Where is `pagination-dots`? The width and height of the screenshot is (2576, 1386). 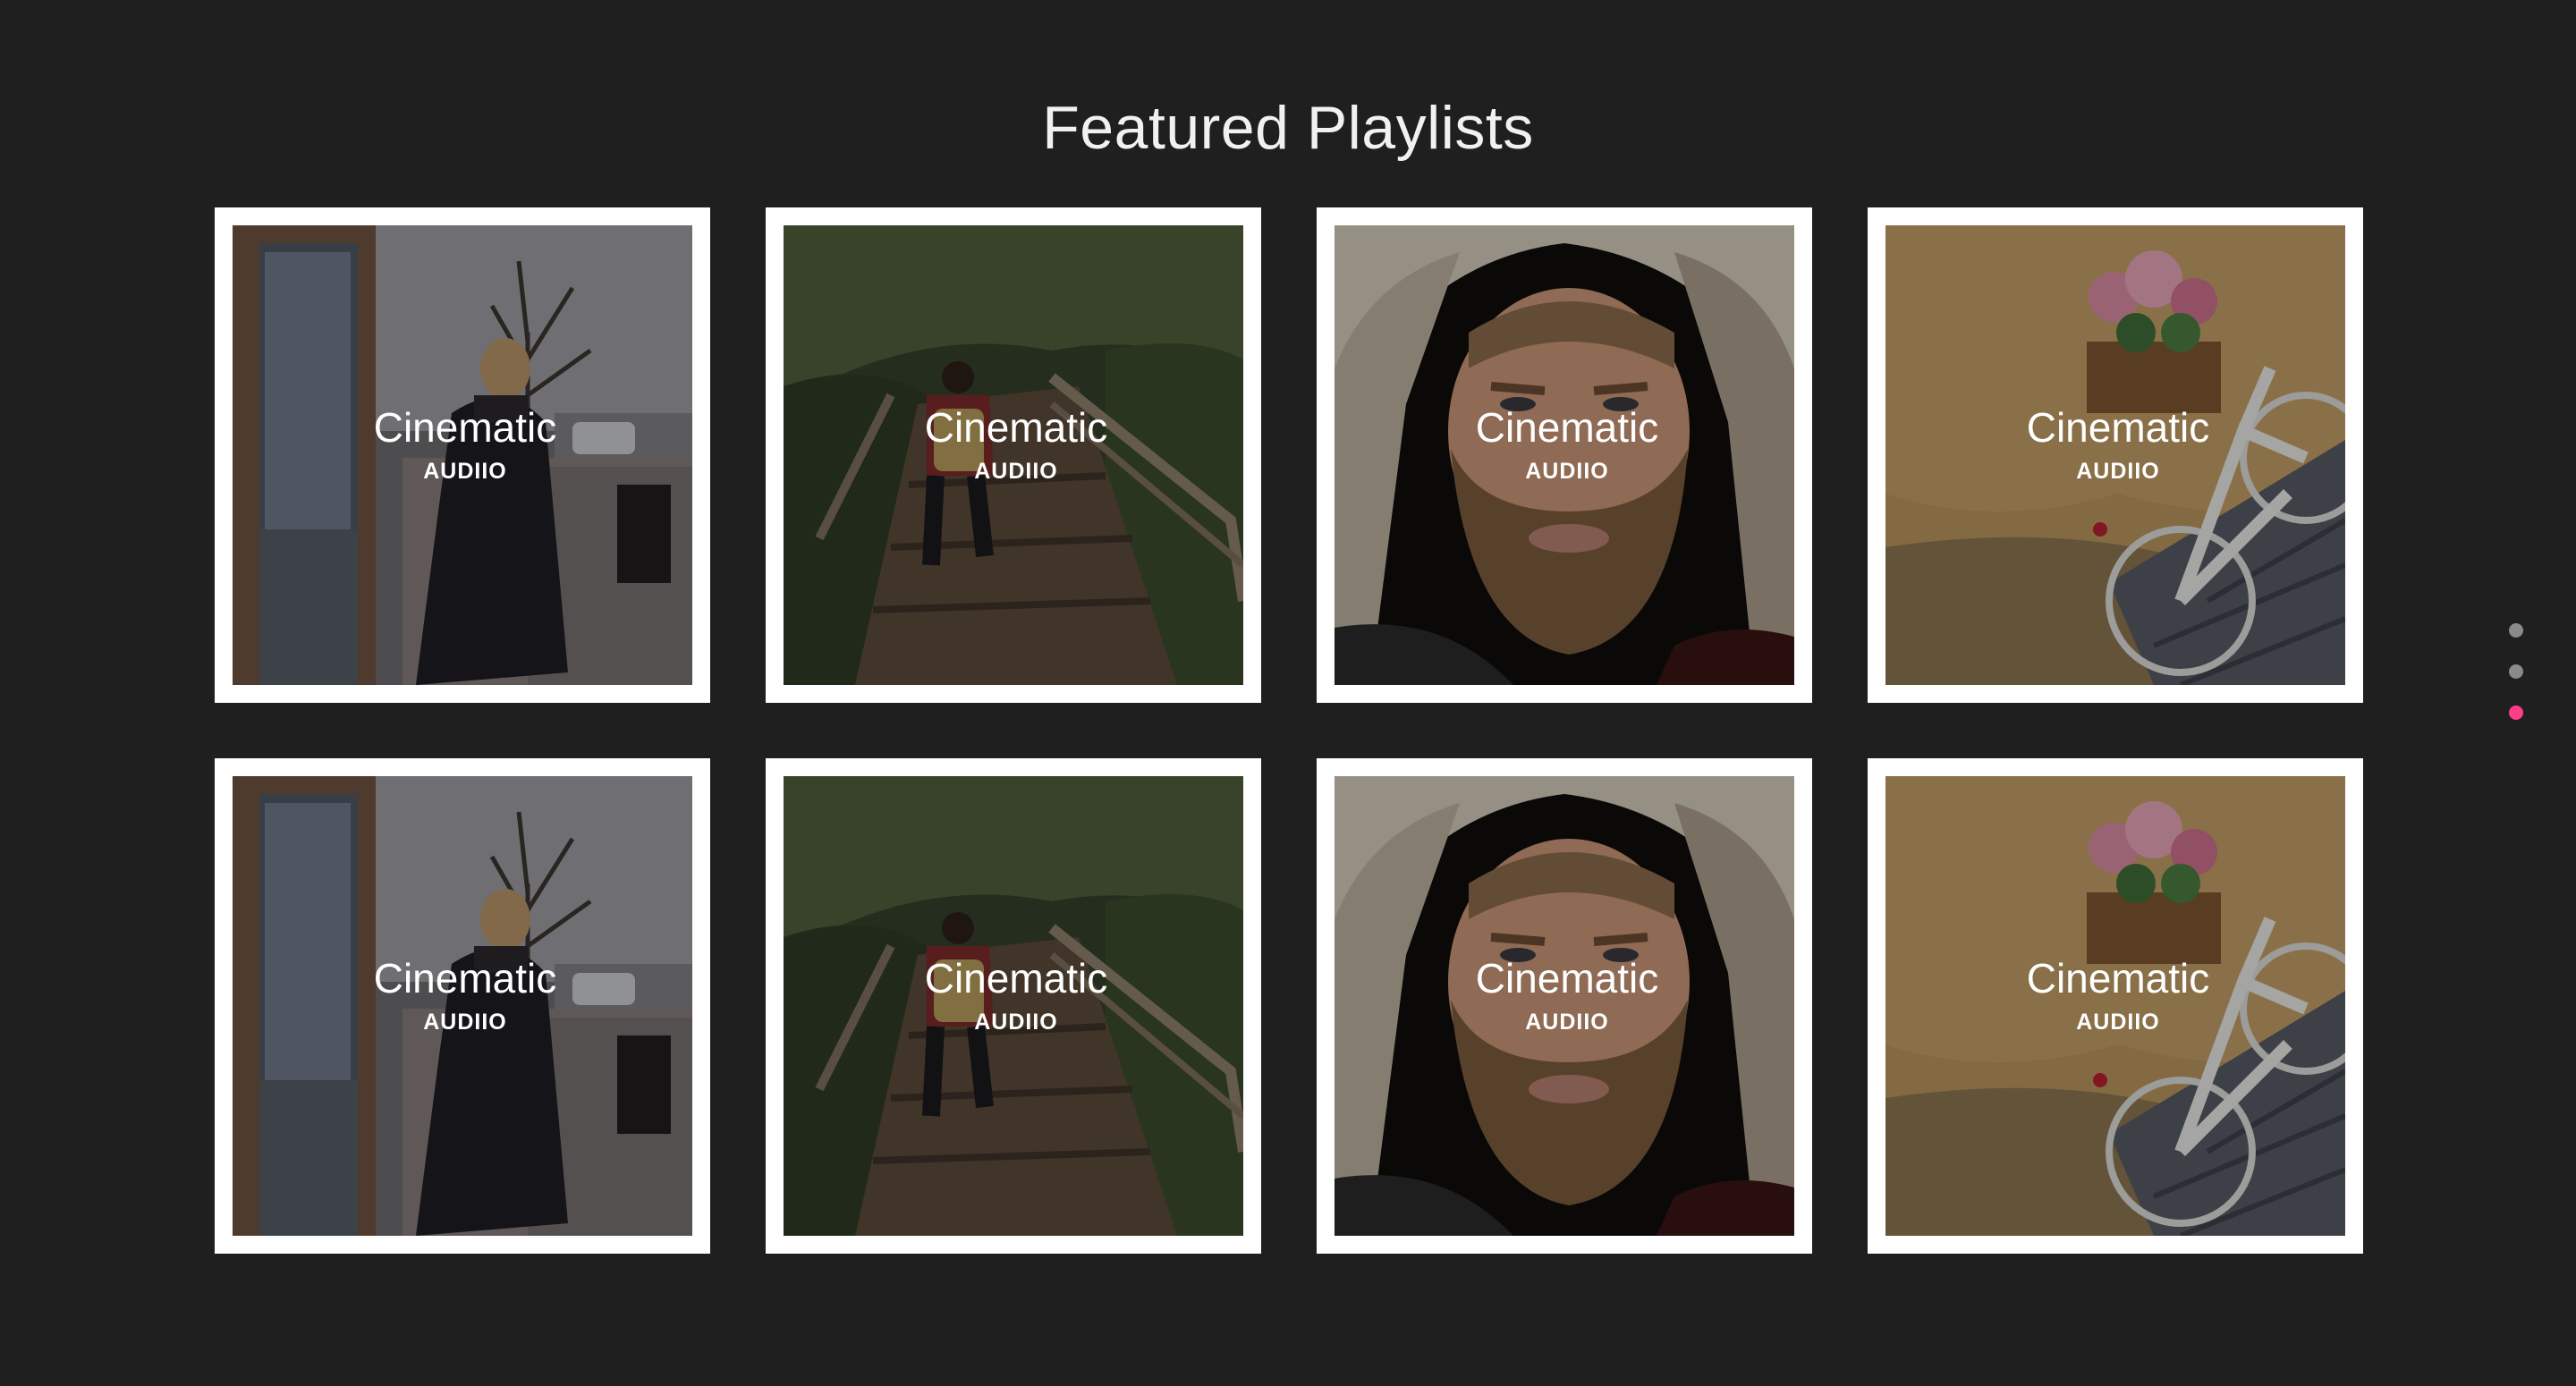
pagination-dots is located at coordinates (2517, 672).